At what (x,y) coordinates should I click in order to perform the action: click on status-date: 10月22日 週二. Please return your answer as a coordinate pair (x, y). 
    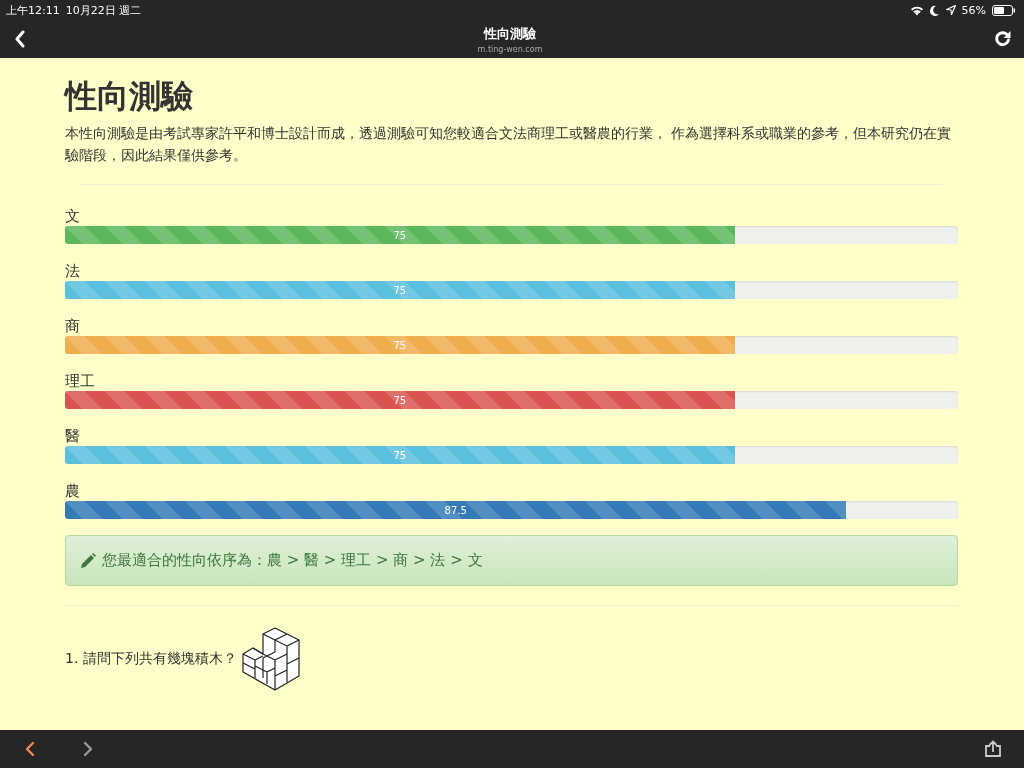
    Looking at the image, I should click on (103, 10).